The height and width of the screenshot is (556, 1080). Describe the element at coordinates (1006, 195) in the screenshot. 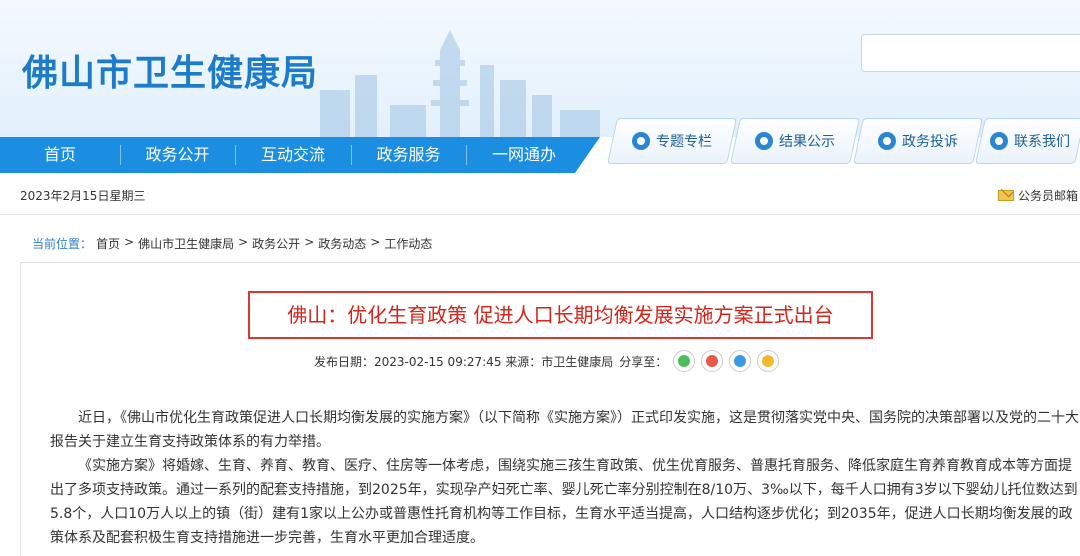

I see `mail-icon` at that location.